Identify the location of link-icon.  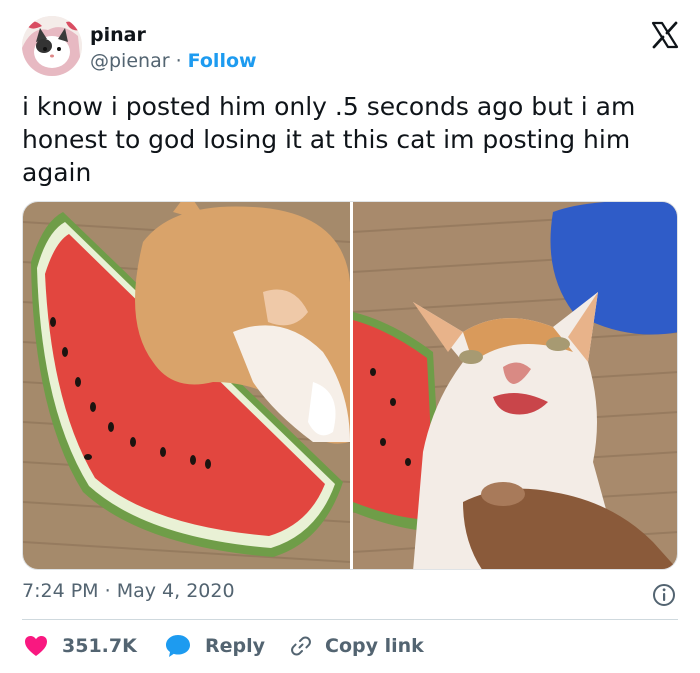
(301, 646).